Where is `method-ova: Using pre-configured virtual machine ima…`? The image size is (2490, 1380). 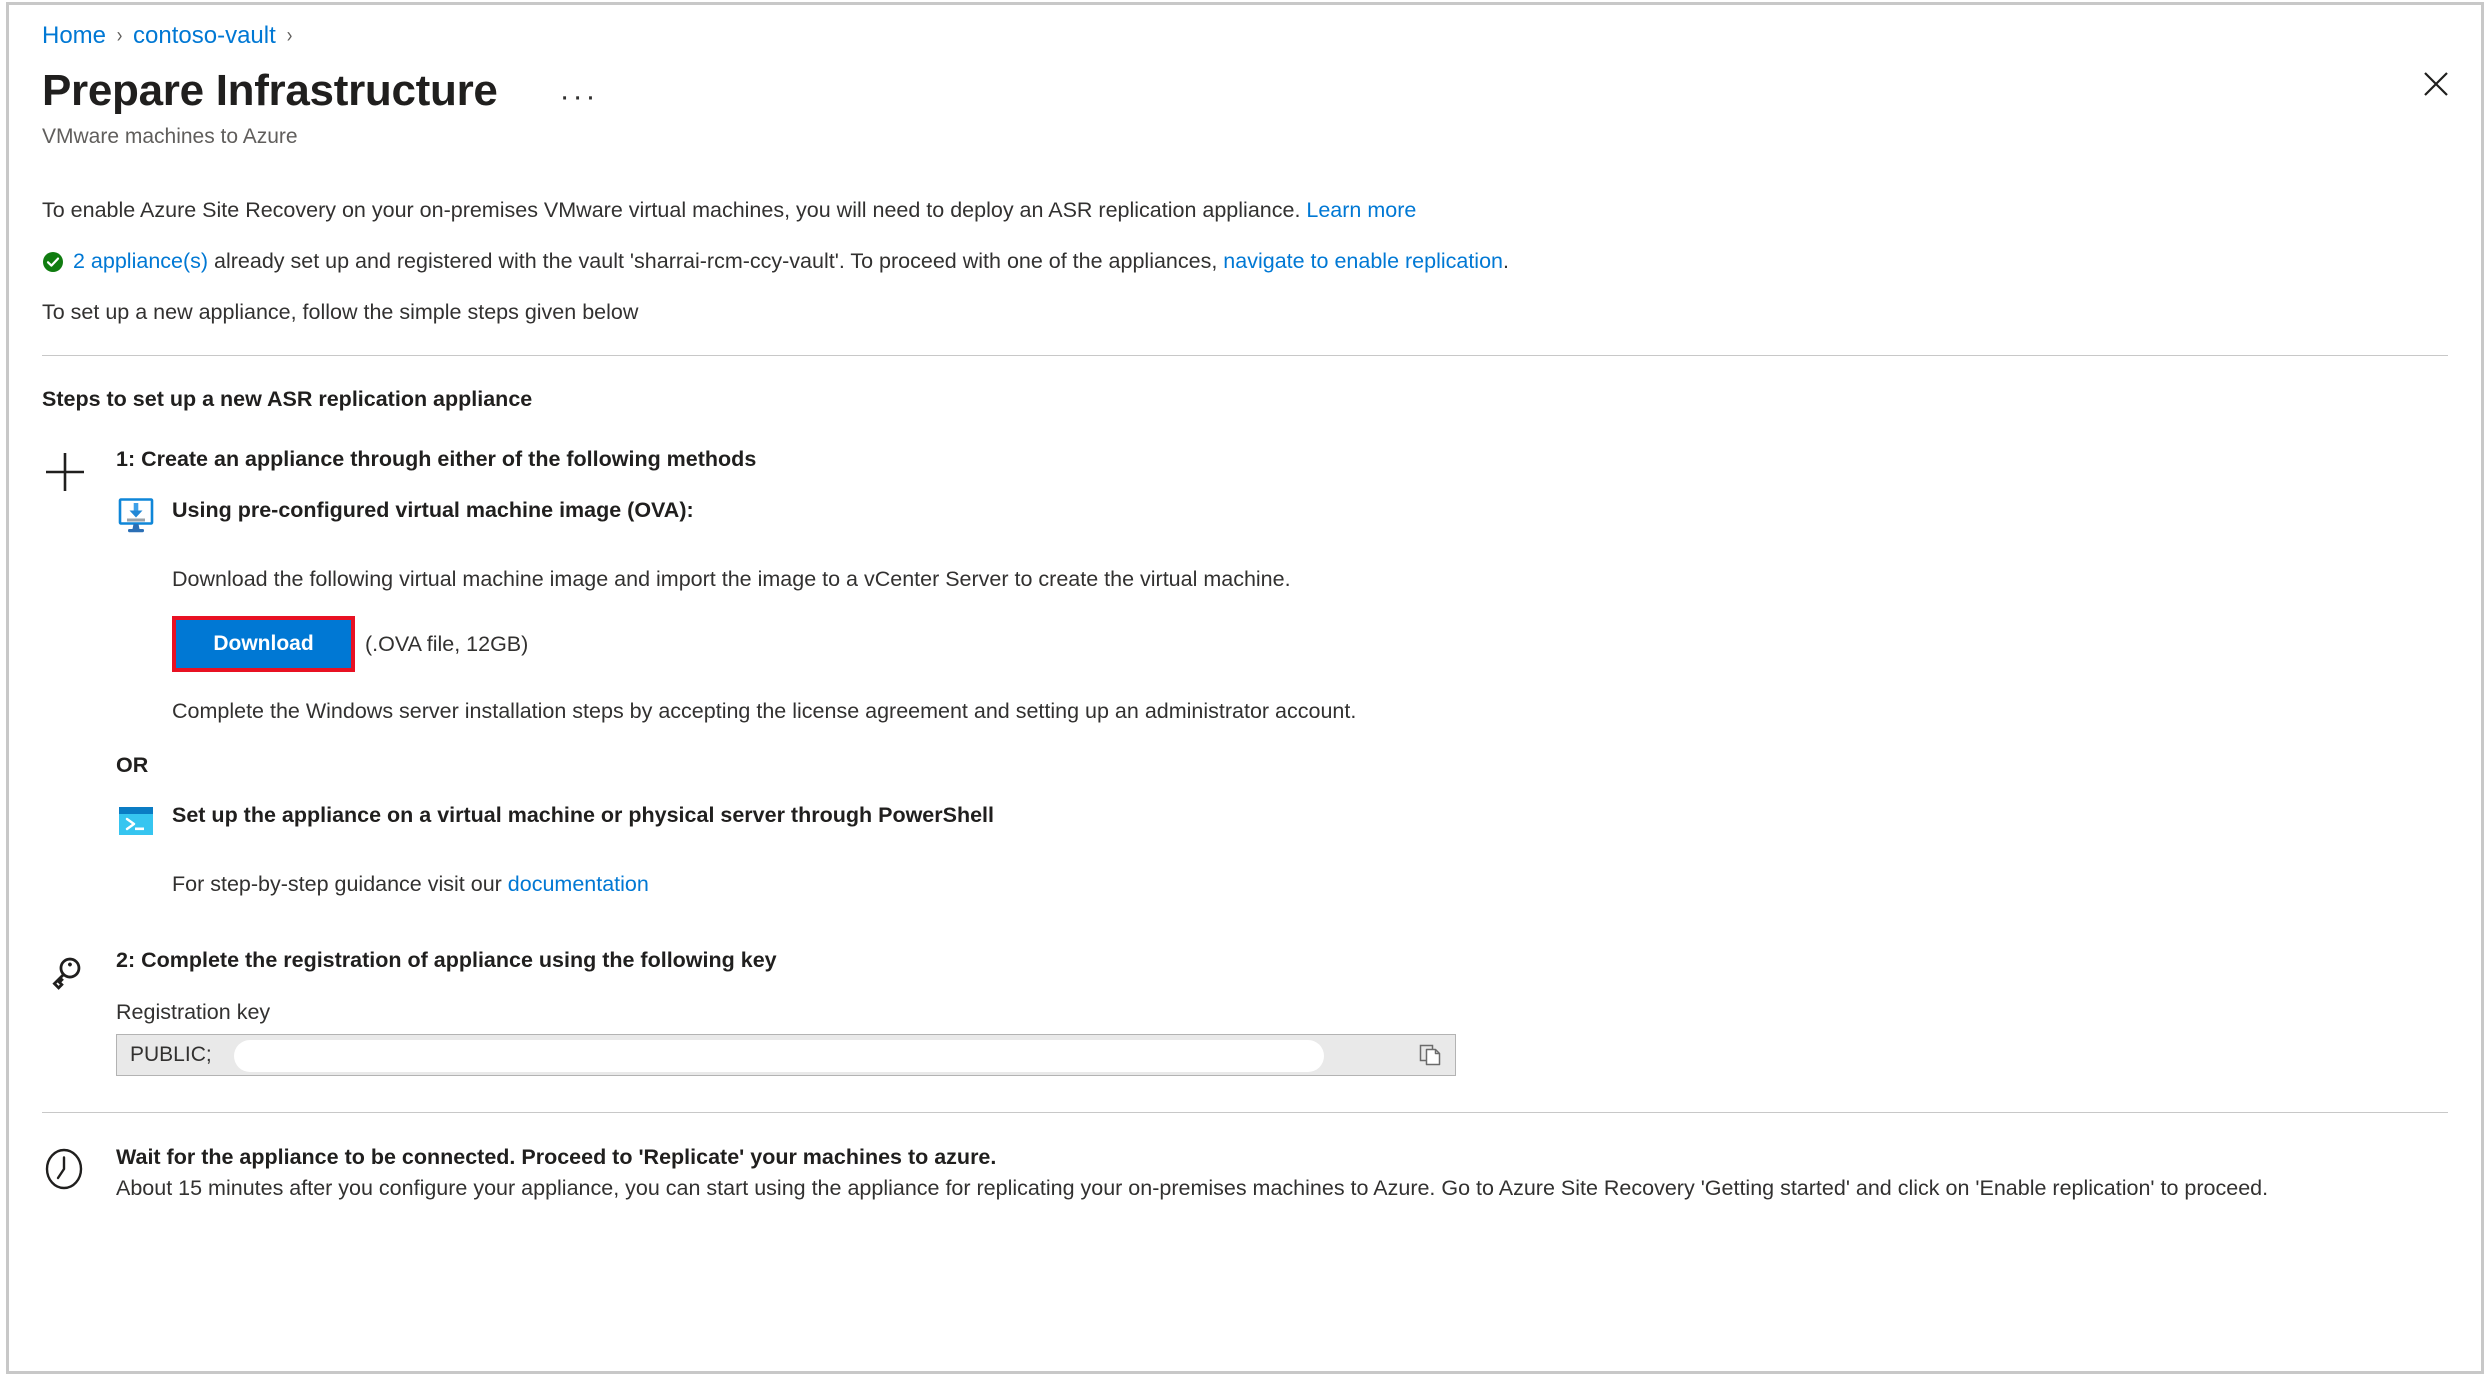 method-ova: Using pre-configured virtual machine ima… is located at coordinates (1282, 518).